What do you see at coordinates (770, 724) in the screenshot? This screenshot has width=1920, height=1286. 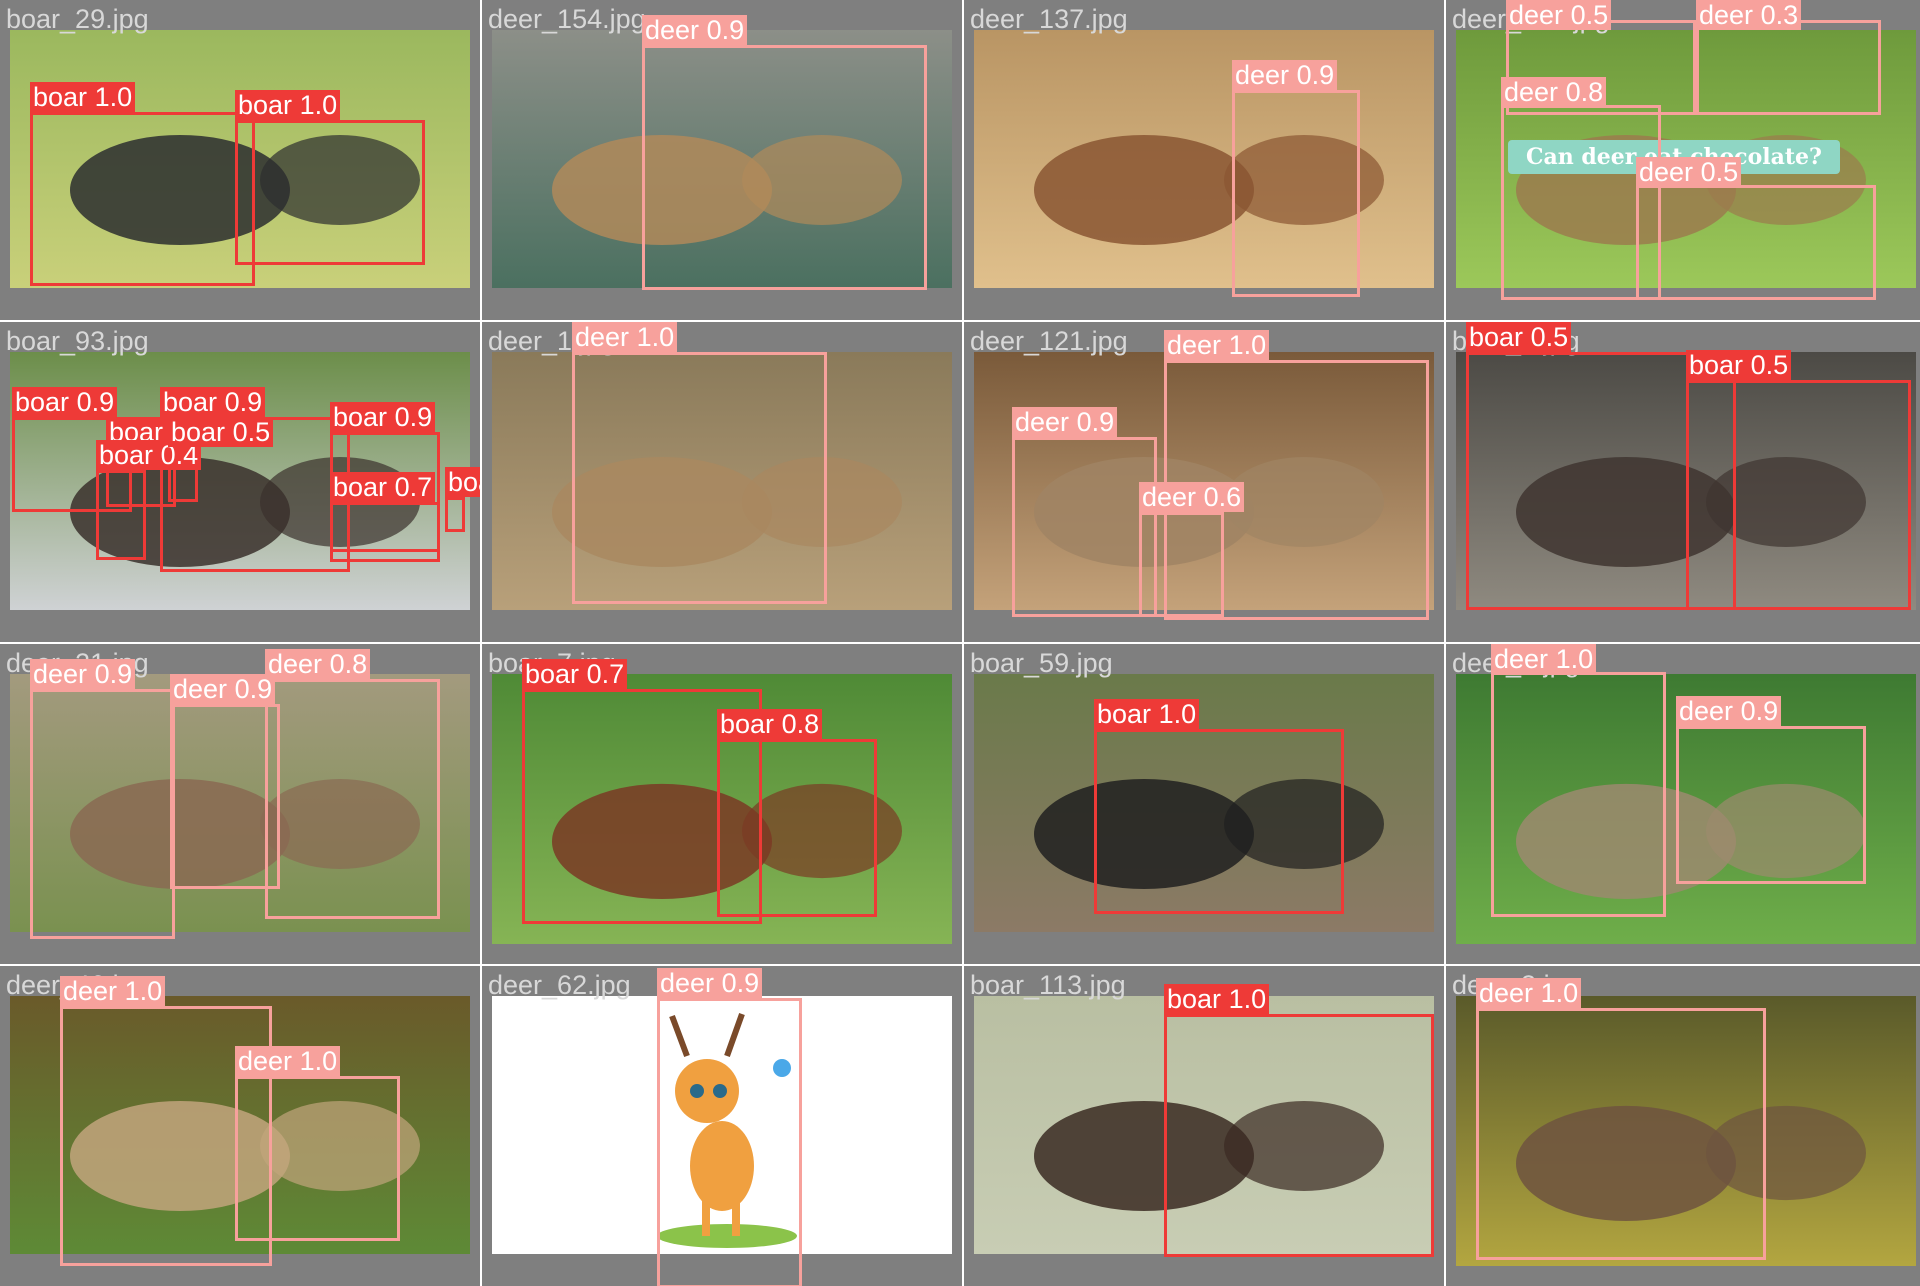 I see `boar-detection-label: boar 0.8` at bounding box center [770, 724].